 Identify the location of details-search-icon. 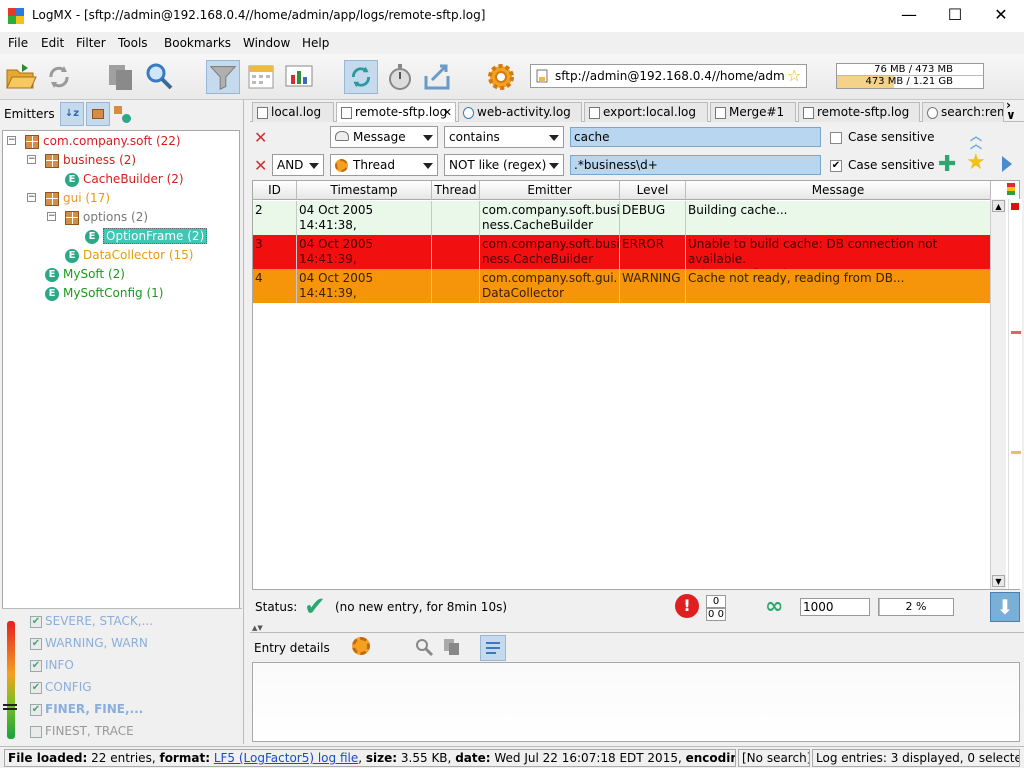
(424, 647).